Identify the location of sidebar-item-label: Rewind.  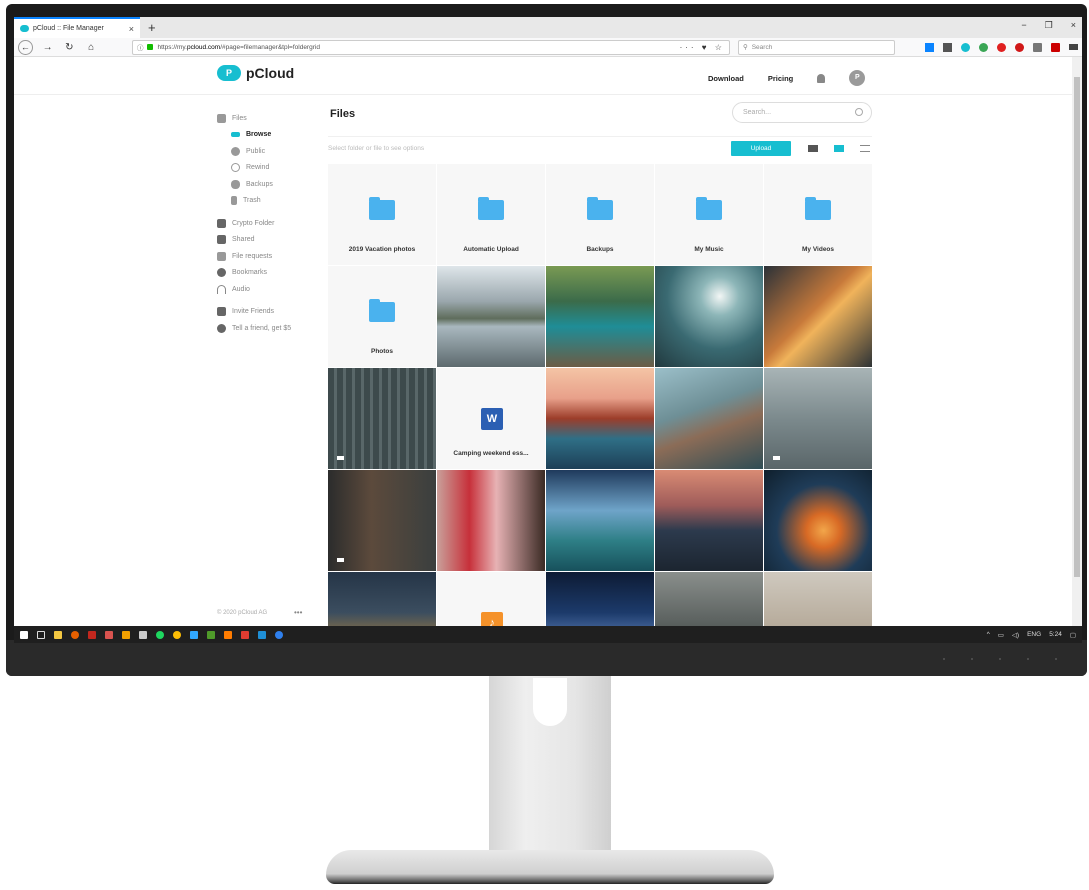
(258, 168).